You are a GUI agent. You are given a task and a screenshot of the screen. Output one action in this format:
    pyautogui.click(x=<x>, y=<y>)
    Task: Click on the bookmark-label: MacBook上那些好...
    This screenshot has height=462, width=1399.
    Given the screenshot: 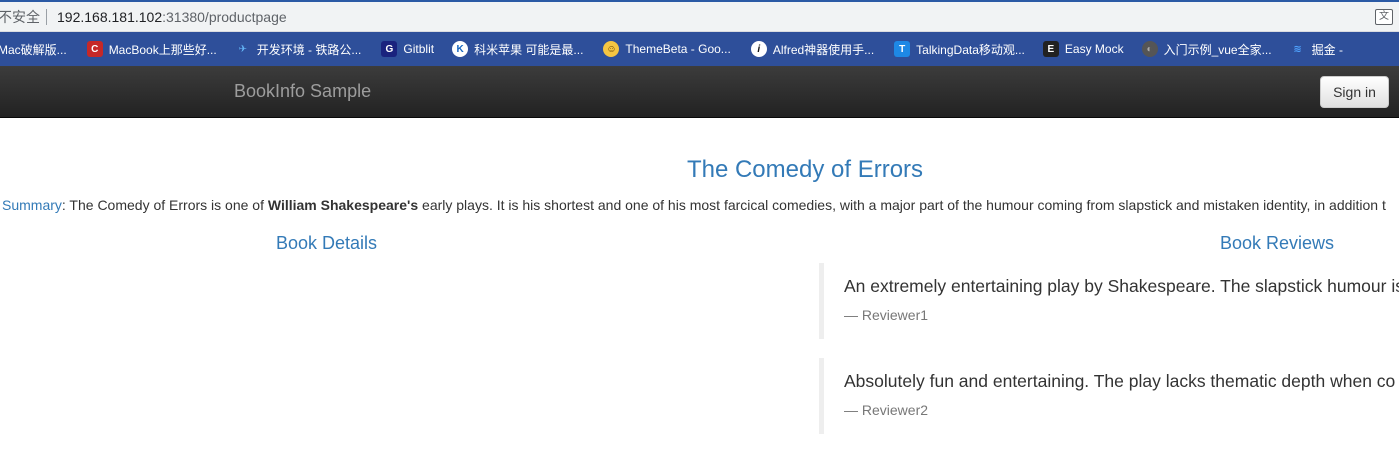 What is the action you would take?
    pyautogui.click(x=162, y=49)
    